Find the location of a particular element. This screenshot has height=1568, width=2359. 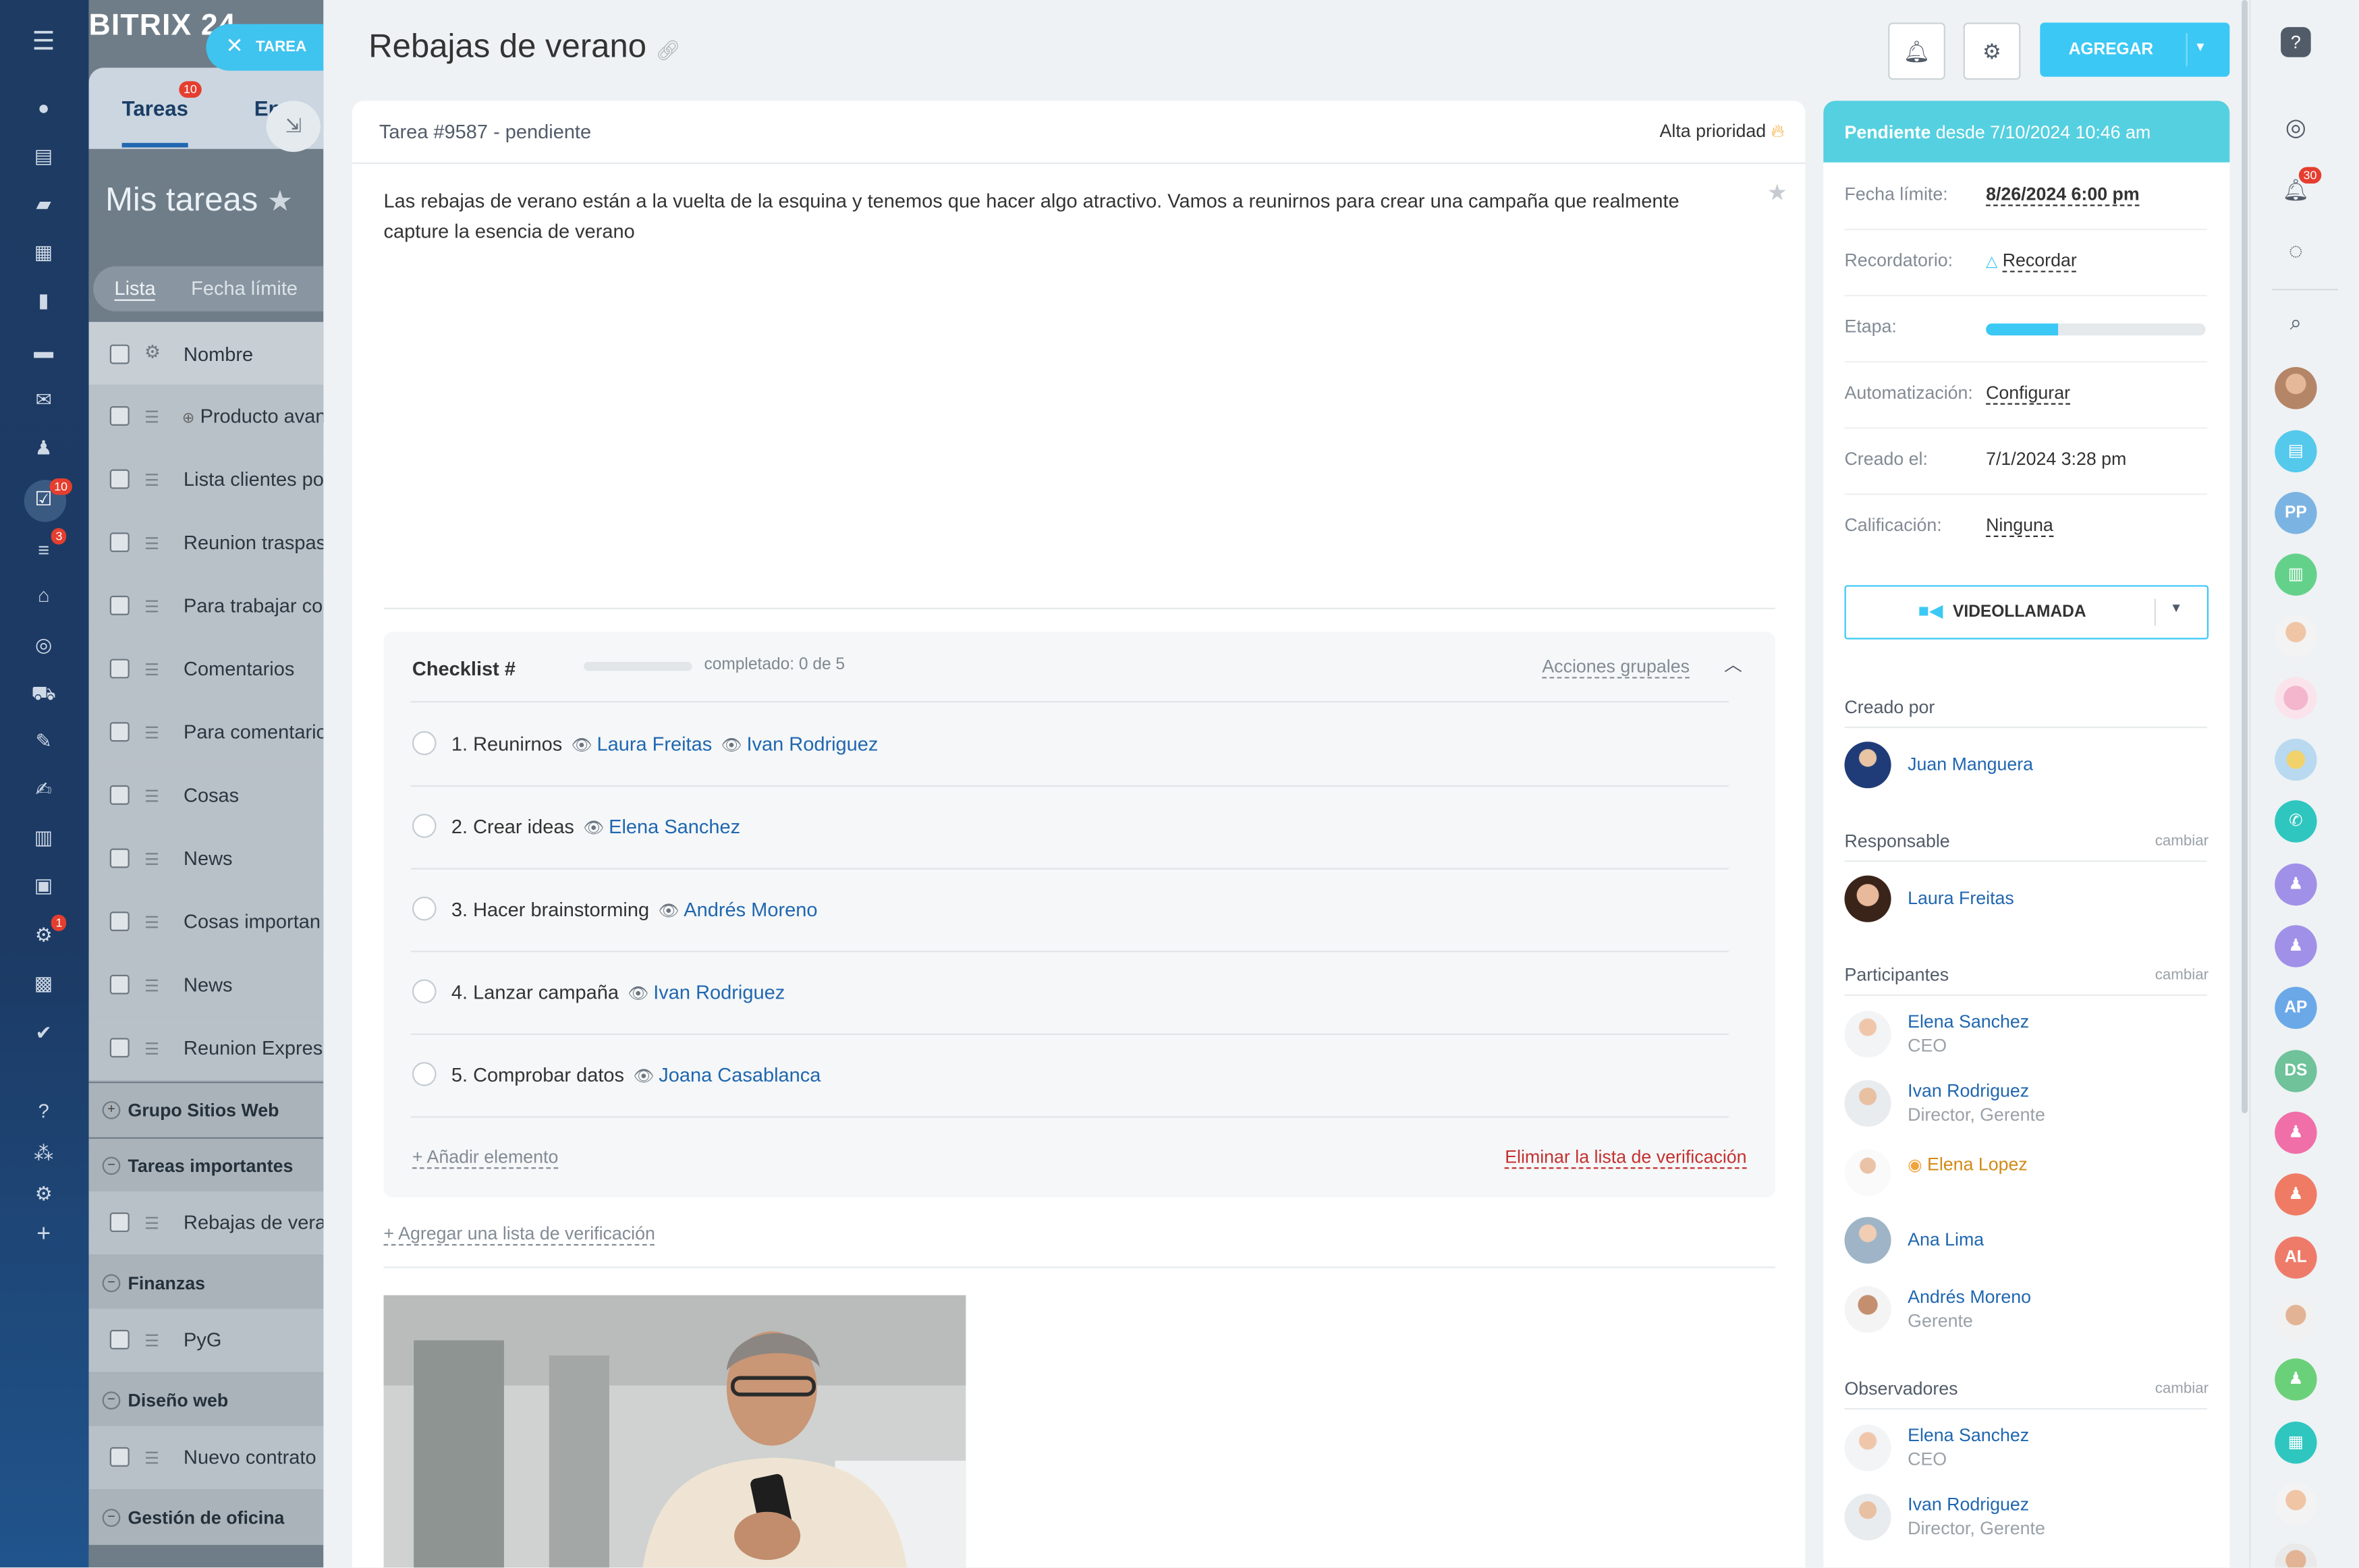

table-row: ☰ Comentarios is located at coordinates (206, 670).